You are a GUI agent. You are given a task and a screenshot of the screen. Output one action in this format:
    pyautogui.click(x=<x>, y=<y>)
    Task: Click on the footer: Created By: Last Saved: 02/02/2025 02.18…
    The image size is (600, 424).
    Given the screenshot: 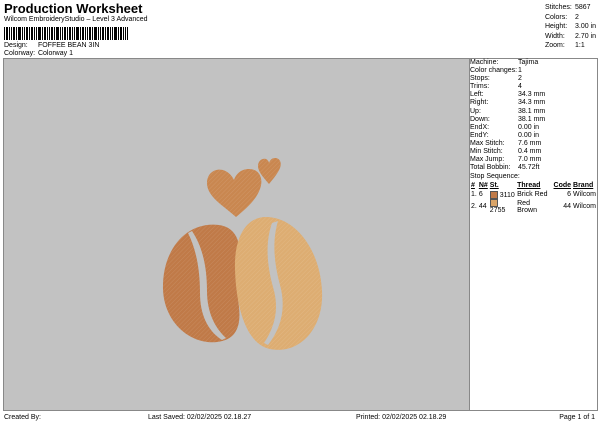 What is the action you would take?
    pyautogui.click(x=300, y=416)
    